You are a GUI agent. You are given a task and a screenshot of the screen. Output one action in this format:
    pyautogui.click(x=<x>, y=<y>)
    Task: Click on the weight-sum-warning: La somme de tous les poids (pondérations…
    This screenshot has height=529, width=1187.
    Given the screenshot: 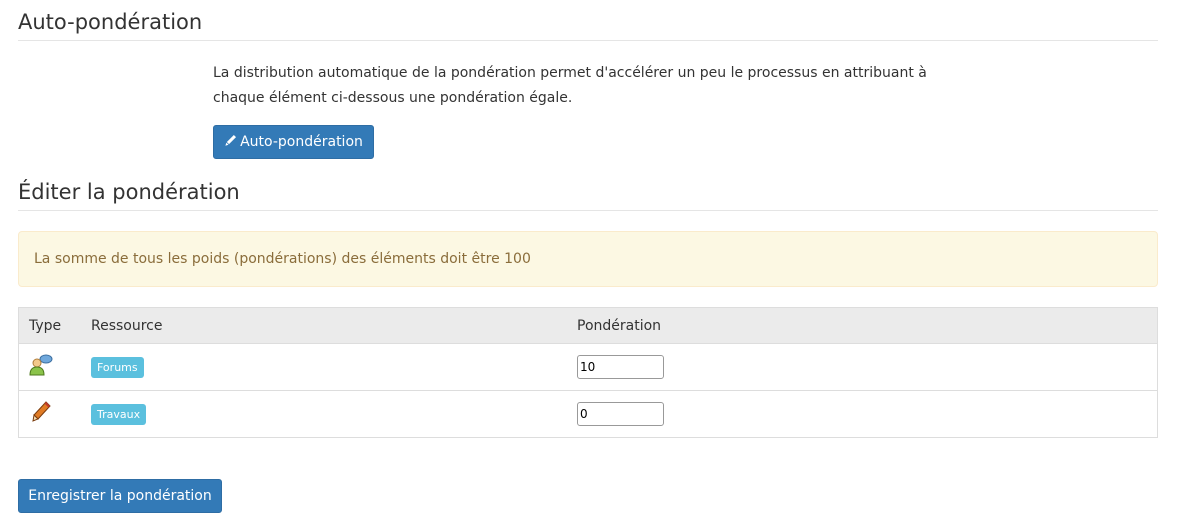 What is the action you would take?
    pyautogui.click(x=588, y=259)
    